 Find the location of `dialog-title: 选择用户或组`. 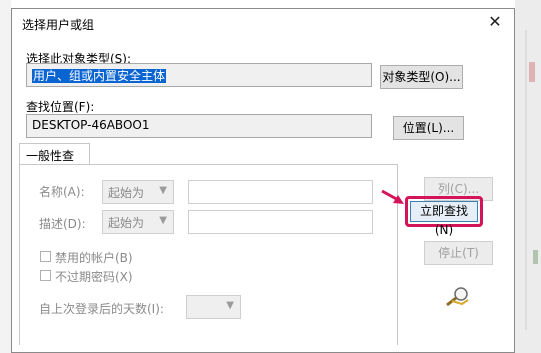

dialog-title: 选择用户或组 is located at coordinates (58, 25).